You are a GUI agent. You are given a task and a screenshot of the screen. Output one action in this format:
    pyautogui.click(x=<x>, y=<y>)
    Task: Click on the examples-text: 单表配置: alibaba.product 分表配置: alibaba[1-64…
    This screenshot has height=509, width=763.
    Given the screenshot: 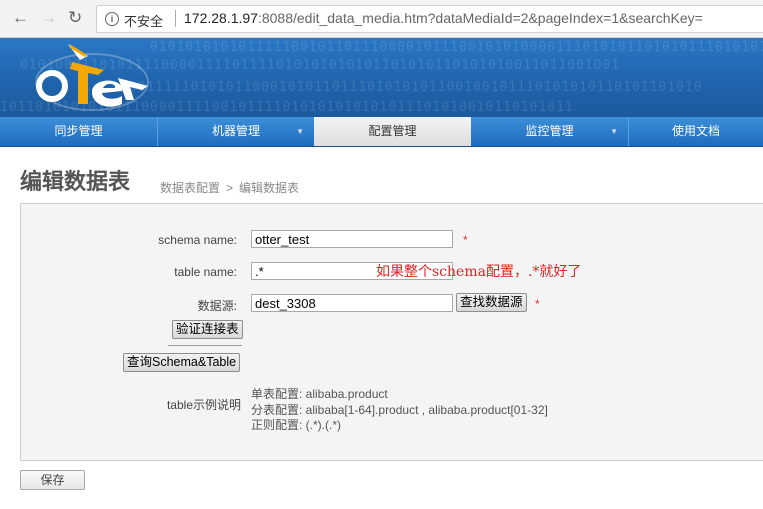 What is the action you would take?
    pyautogui.click(x=399, y=410)
    